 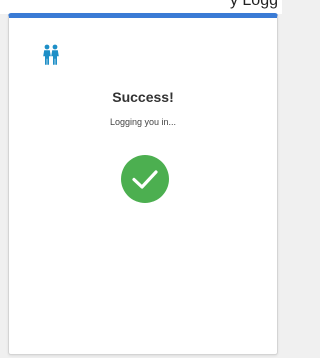 What do you see at coordinates (51, 54) in the screenshot?
I see `two-people-icon` at bounding box center [51, 54].